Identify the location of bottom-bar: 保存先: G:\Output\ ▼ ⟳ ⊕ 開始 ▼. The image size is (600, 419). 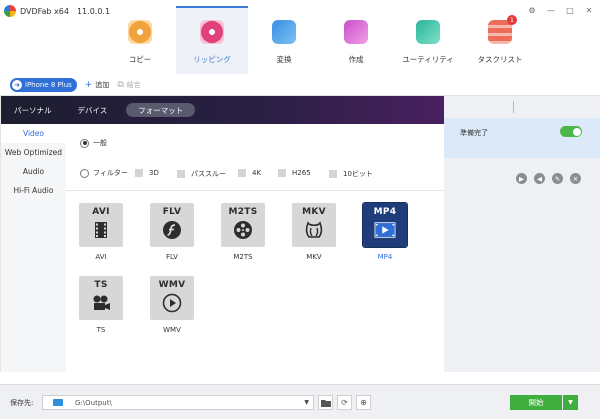
(300, 401).